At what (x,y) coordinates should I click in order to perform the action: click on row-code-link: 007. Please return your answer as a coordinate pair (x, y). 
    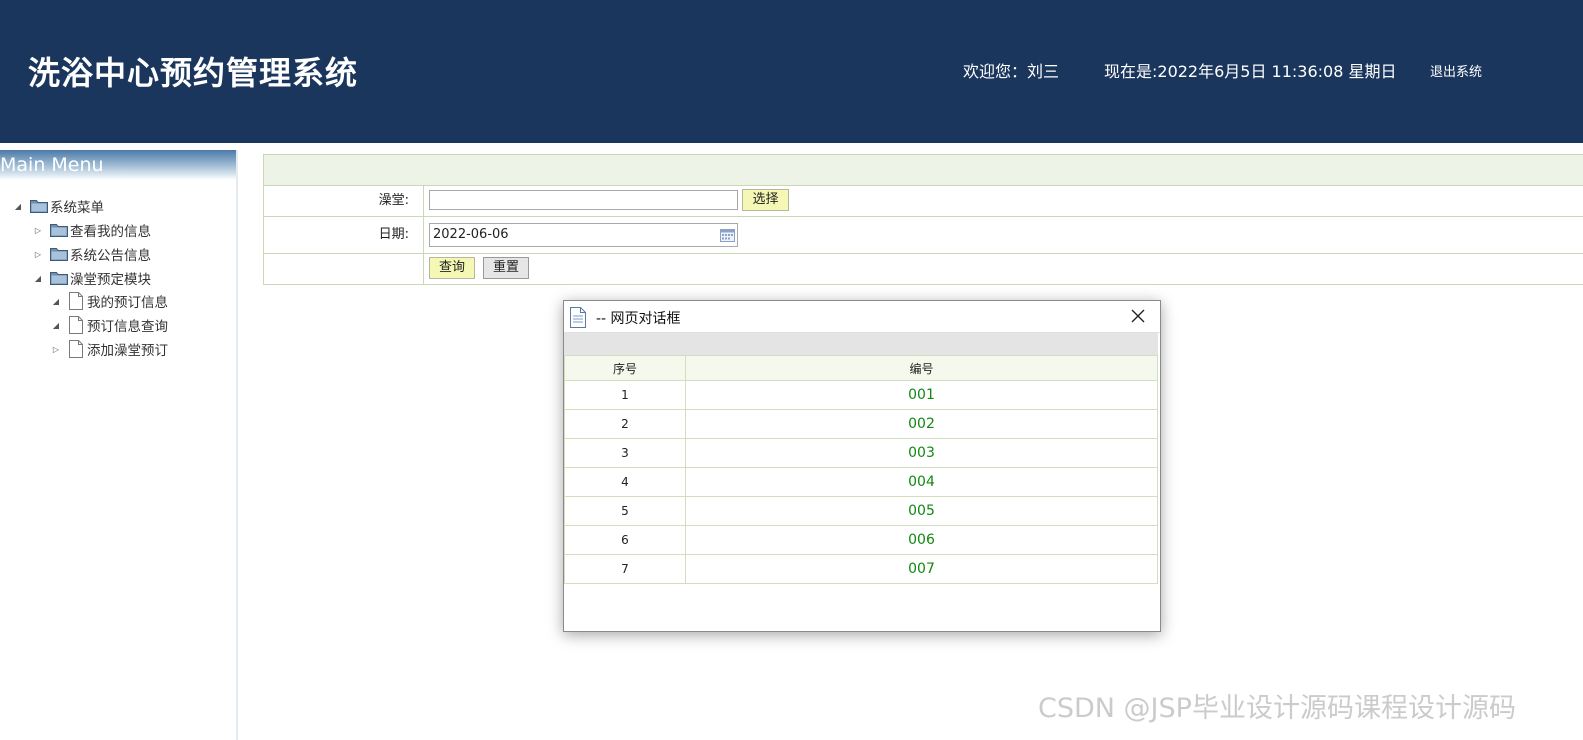
    Looking at the image, I should click on (921, 569).